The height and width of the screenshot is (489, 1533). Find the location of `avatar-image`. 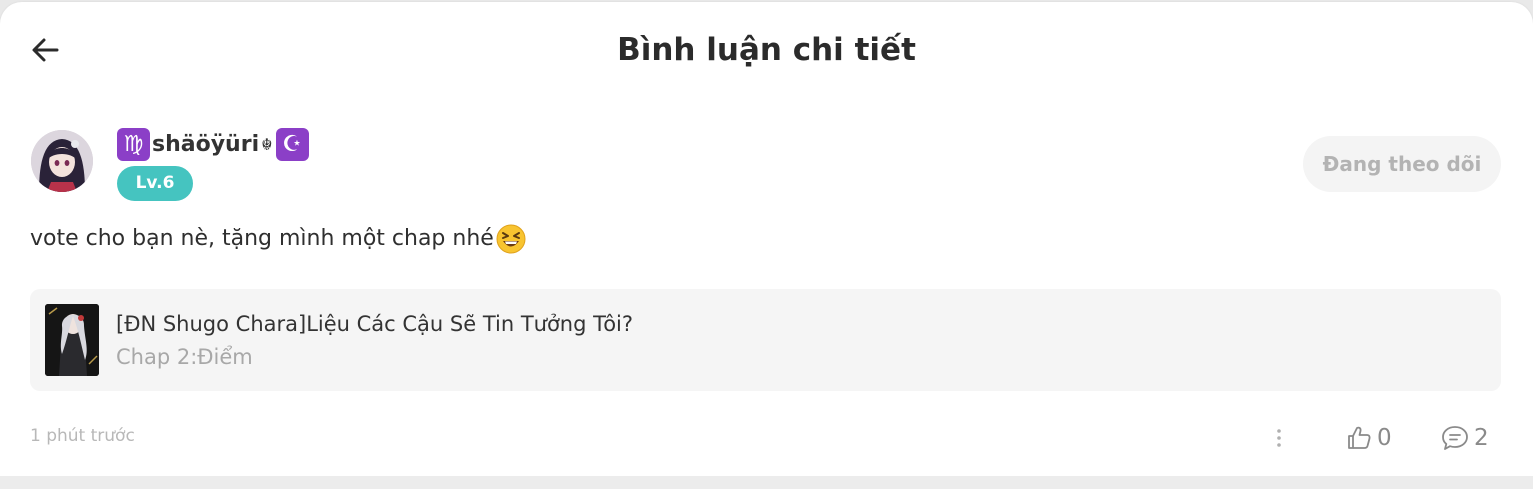

avatar-image is located at coordinates (62, 161).